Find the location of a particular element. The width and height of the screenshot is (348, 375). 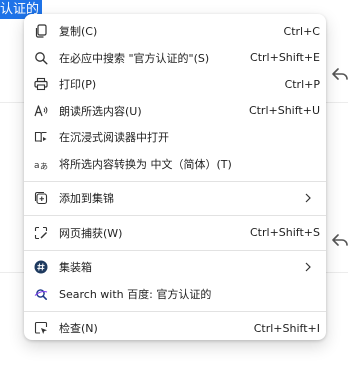

menu-item-label: 将所选内容转换为 中文（简体）(T) is located at coordinates (145, 164).